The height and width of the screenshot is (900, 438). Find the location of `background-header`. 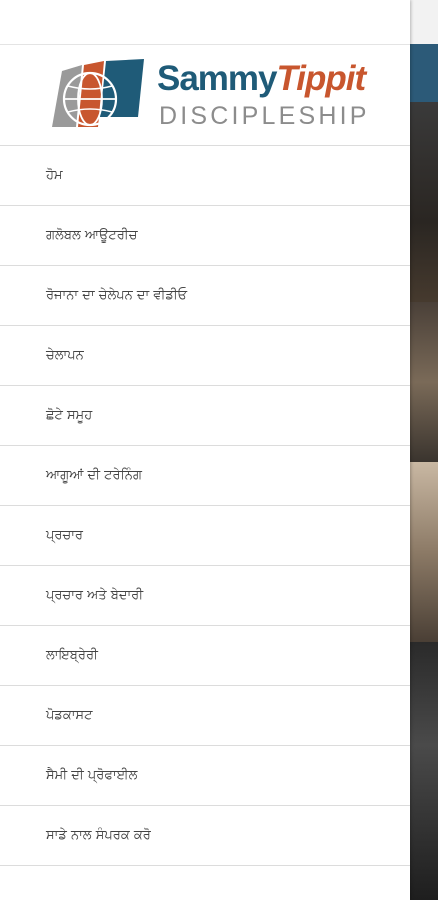

background-header is located at coordinates (424, 73).